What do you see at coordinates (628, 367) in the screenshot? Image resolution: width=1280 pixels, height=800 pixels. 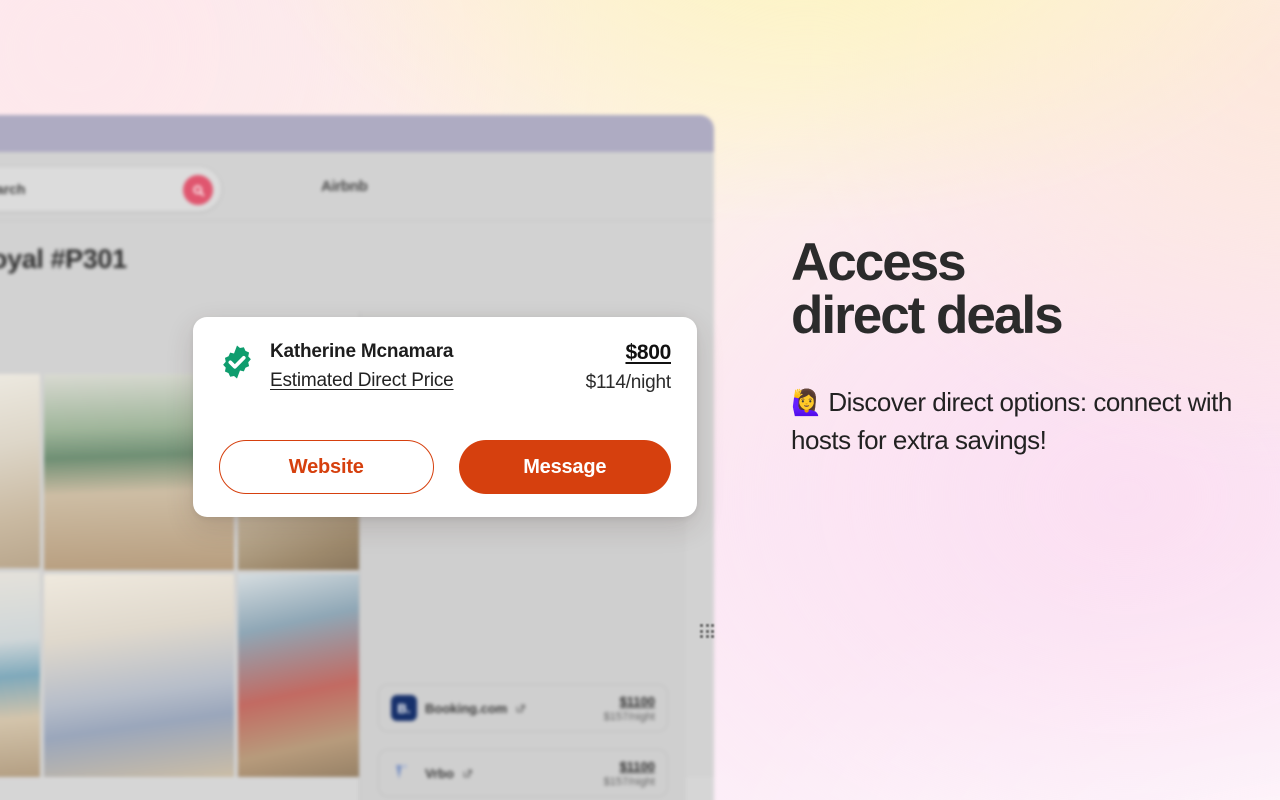 I see `direct-price-block: $800 $114/night` at bounding box center [628, 367].